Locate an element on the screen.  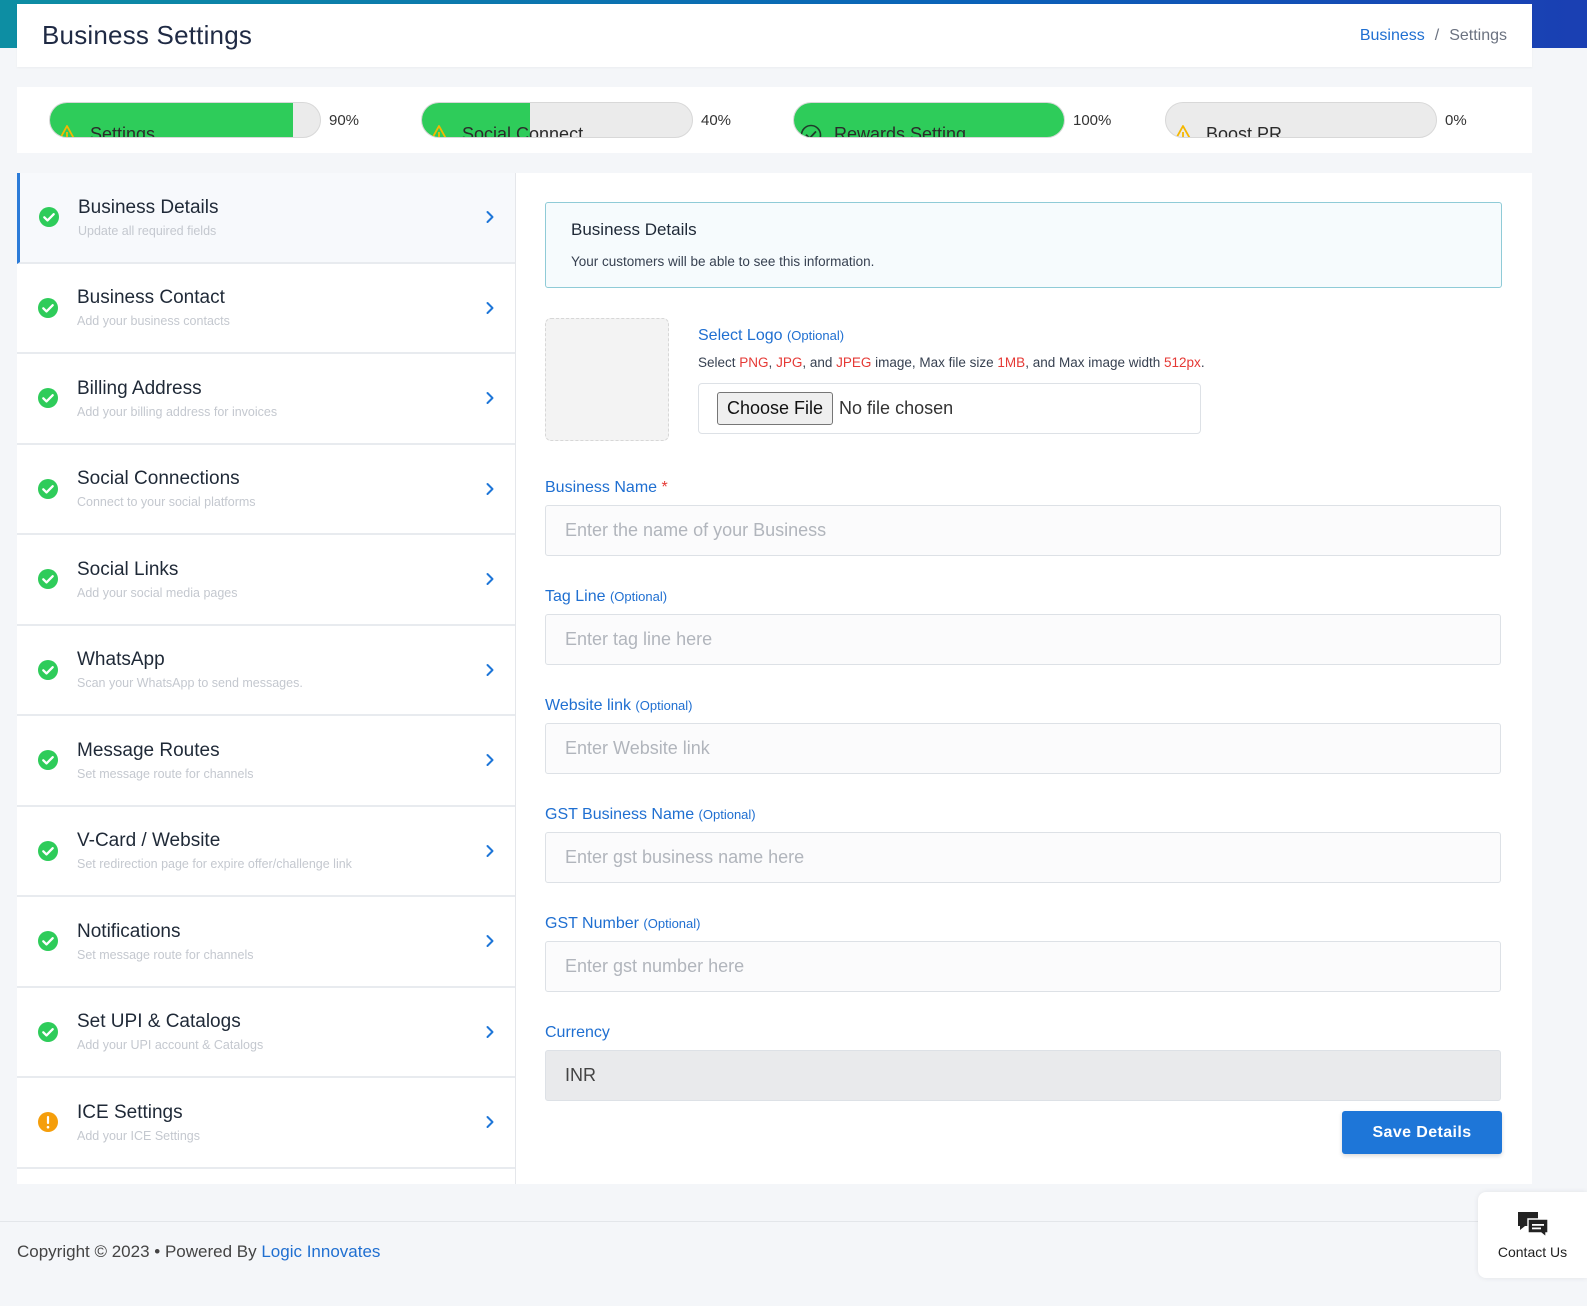
choose-file-button: Choose File is located at coordinates (775, 408).